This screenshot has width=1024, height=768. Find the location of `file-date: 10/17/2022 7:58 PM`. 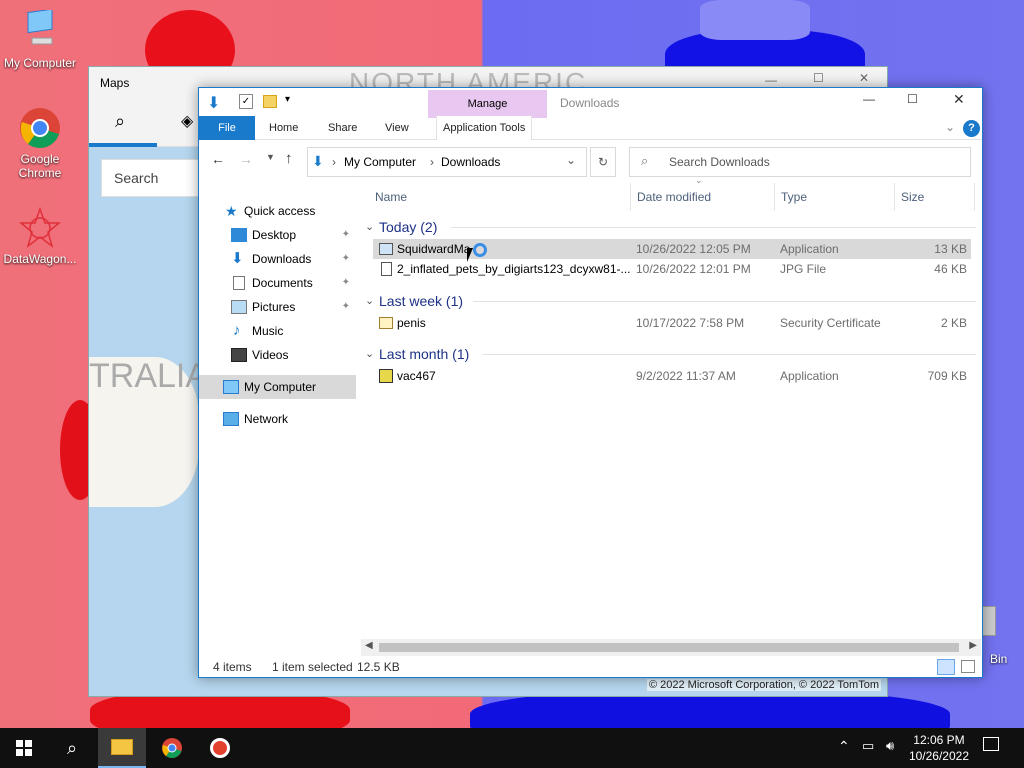

file-date: 10/17/2022 7:58 PM is located at coordinates (690, 323).